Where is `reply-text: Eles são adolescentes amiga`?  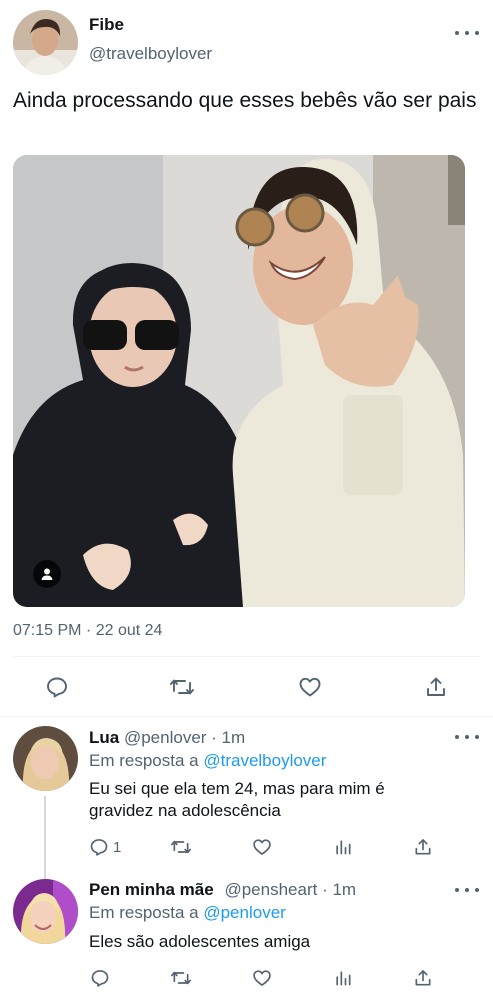 reply-text: Eles são adolescentes amiga is located at coordinates (200, 941).